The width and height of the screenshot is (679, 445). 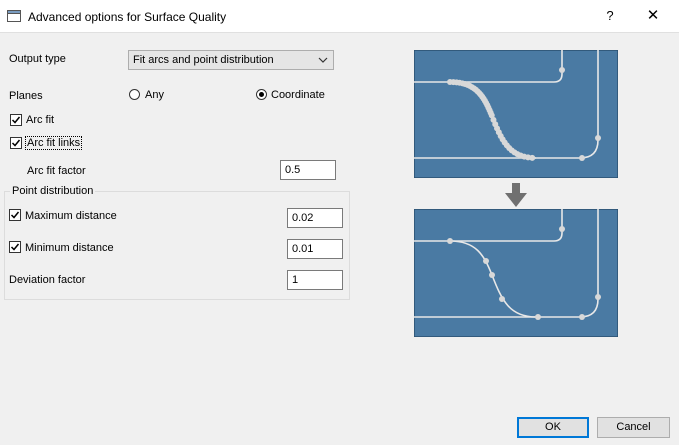 I want to click on deviation-factor-input, so click(x=315, y=280).